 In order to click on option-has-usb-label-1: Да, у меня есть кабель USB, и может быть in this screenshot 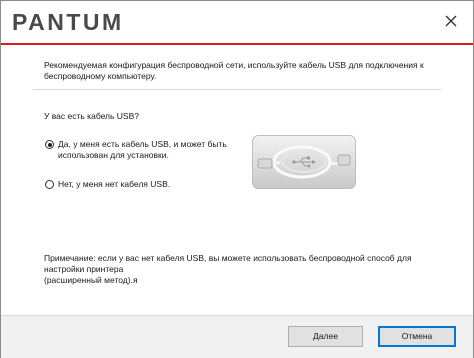, I will do `click(142, 144)`.